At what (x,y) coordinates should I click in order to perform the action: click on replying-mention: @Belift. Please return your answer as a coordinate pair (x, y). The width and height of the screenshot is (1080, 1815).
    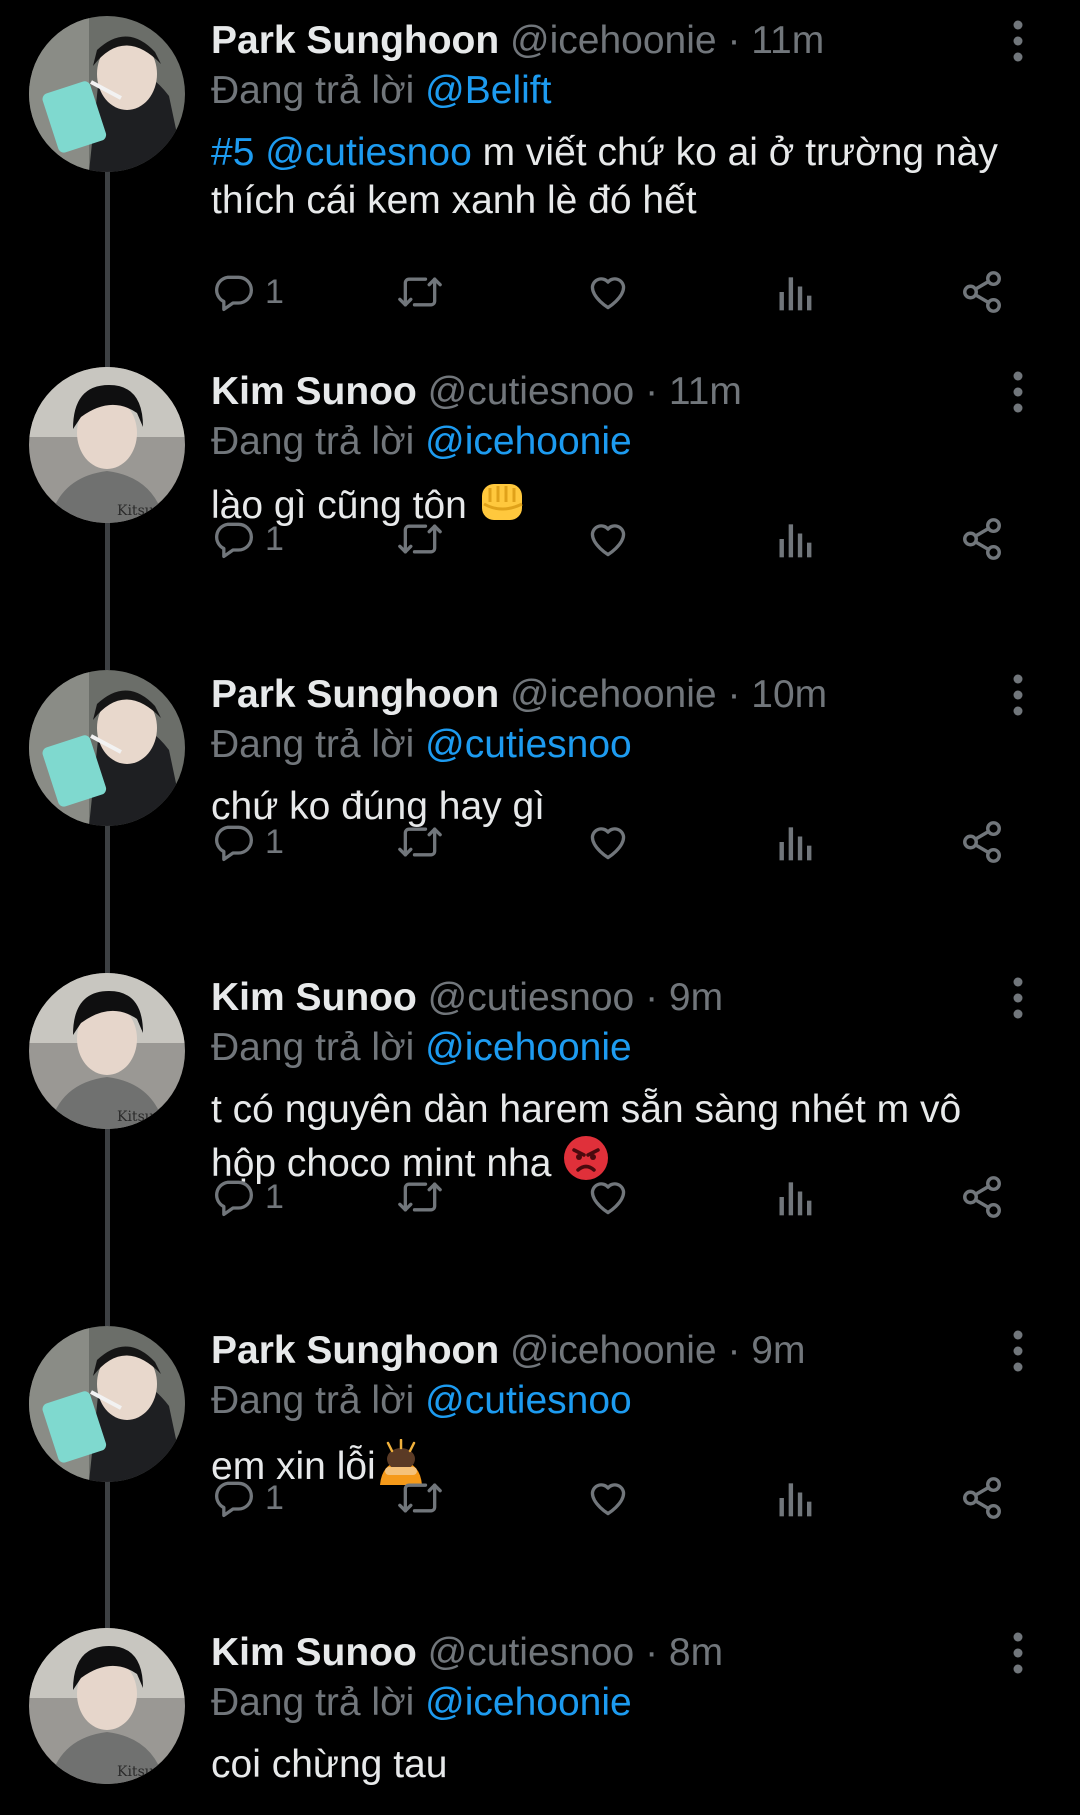
    Looking at the image, I should click on (488, 90).